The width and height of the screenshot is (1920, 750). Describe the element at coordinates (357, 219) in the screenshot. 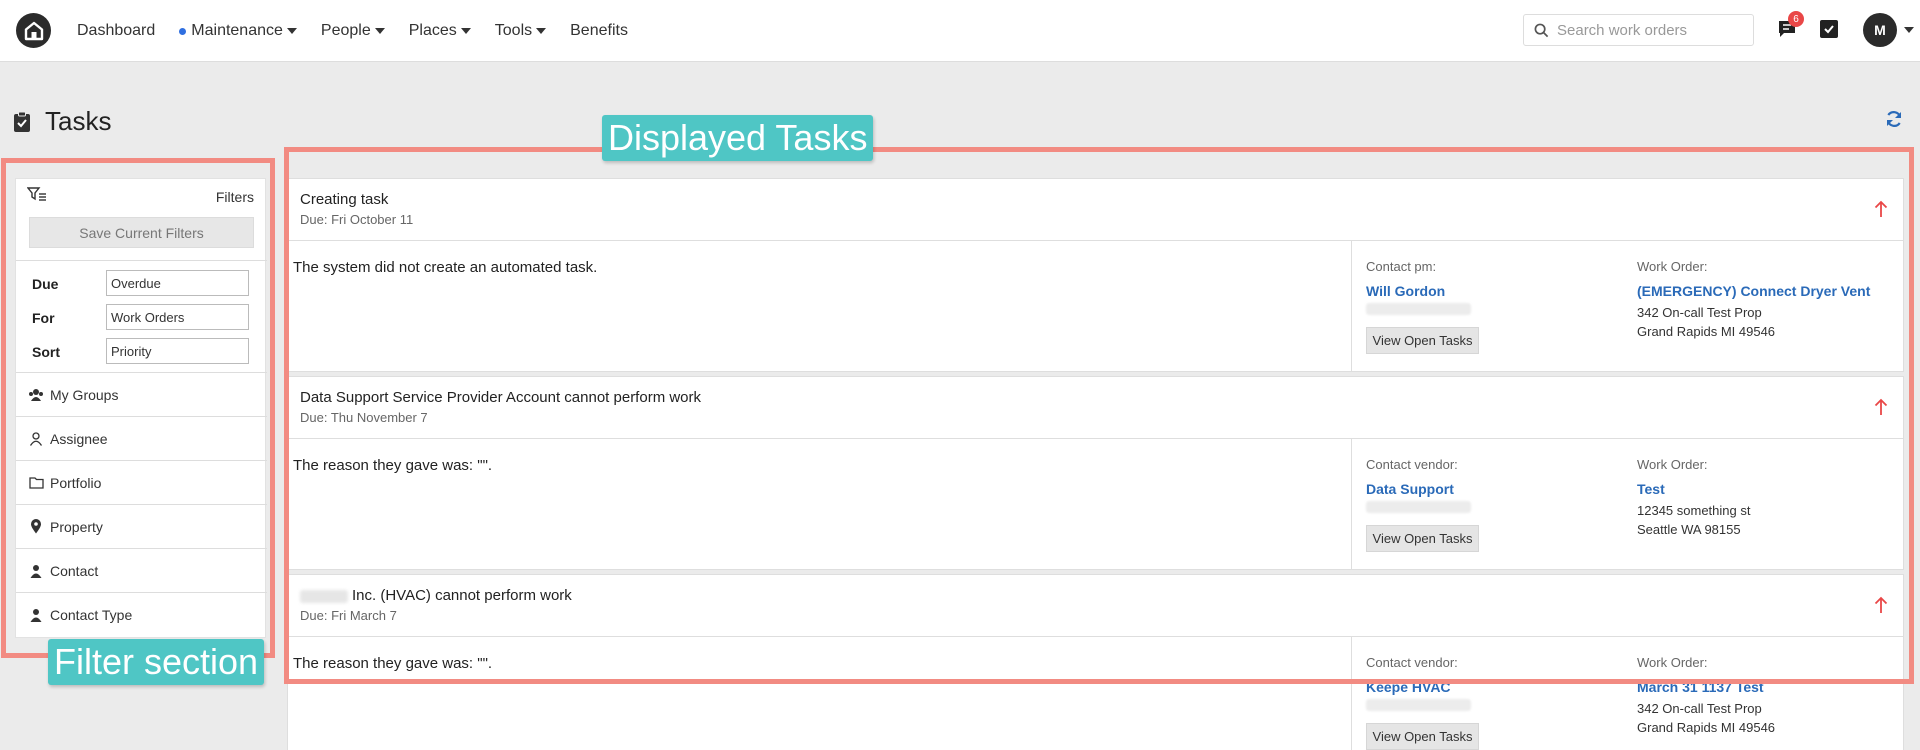

I see `task-due-date: Due: Fri October 11` at that location.